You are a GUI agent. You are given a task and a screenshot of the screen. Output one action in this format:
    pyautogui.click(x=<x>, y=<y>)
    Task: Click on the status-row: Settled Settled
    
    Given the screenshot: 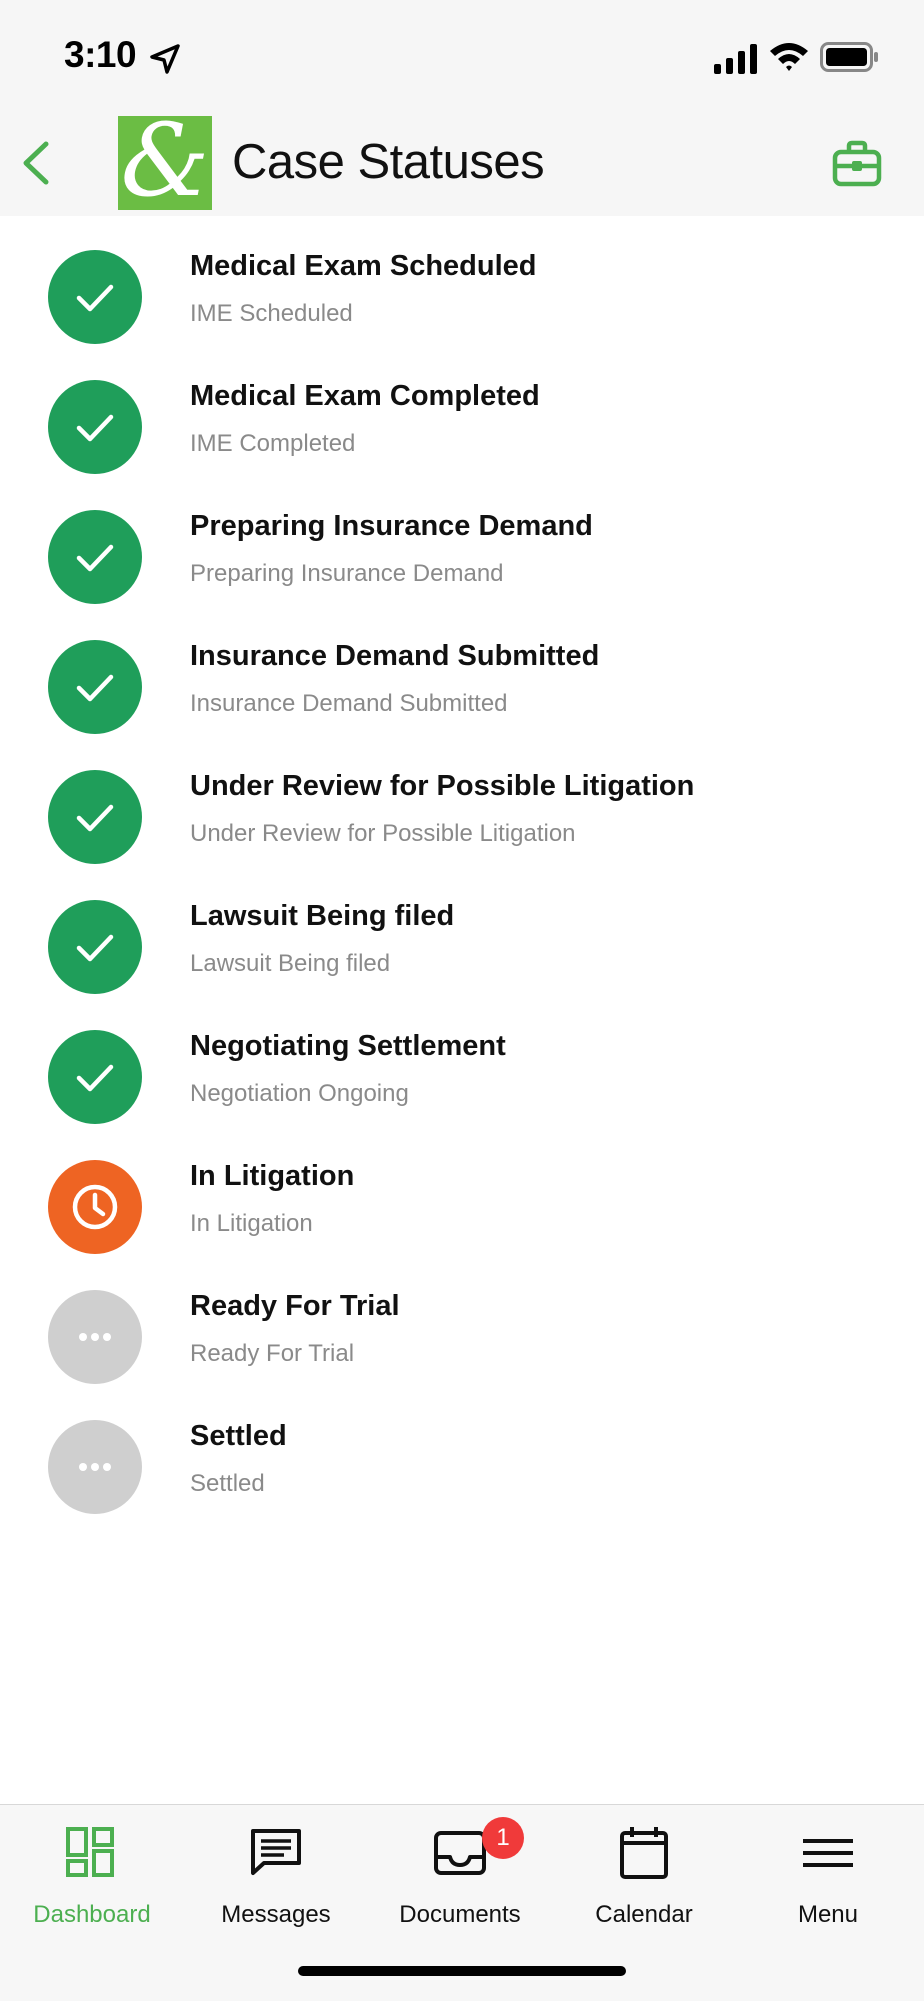 What is the action you would take?
    pyautogui.click(x=462, y=1469)
    